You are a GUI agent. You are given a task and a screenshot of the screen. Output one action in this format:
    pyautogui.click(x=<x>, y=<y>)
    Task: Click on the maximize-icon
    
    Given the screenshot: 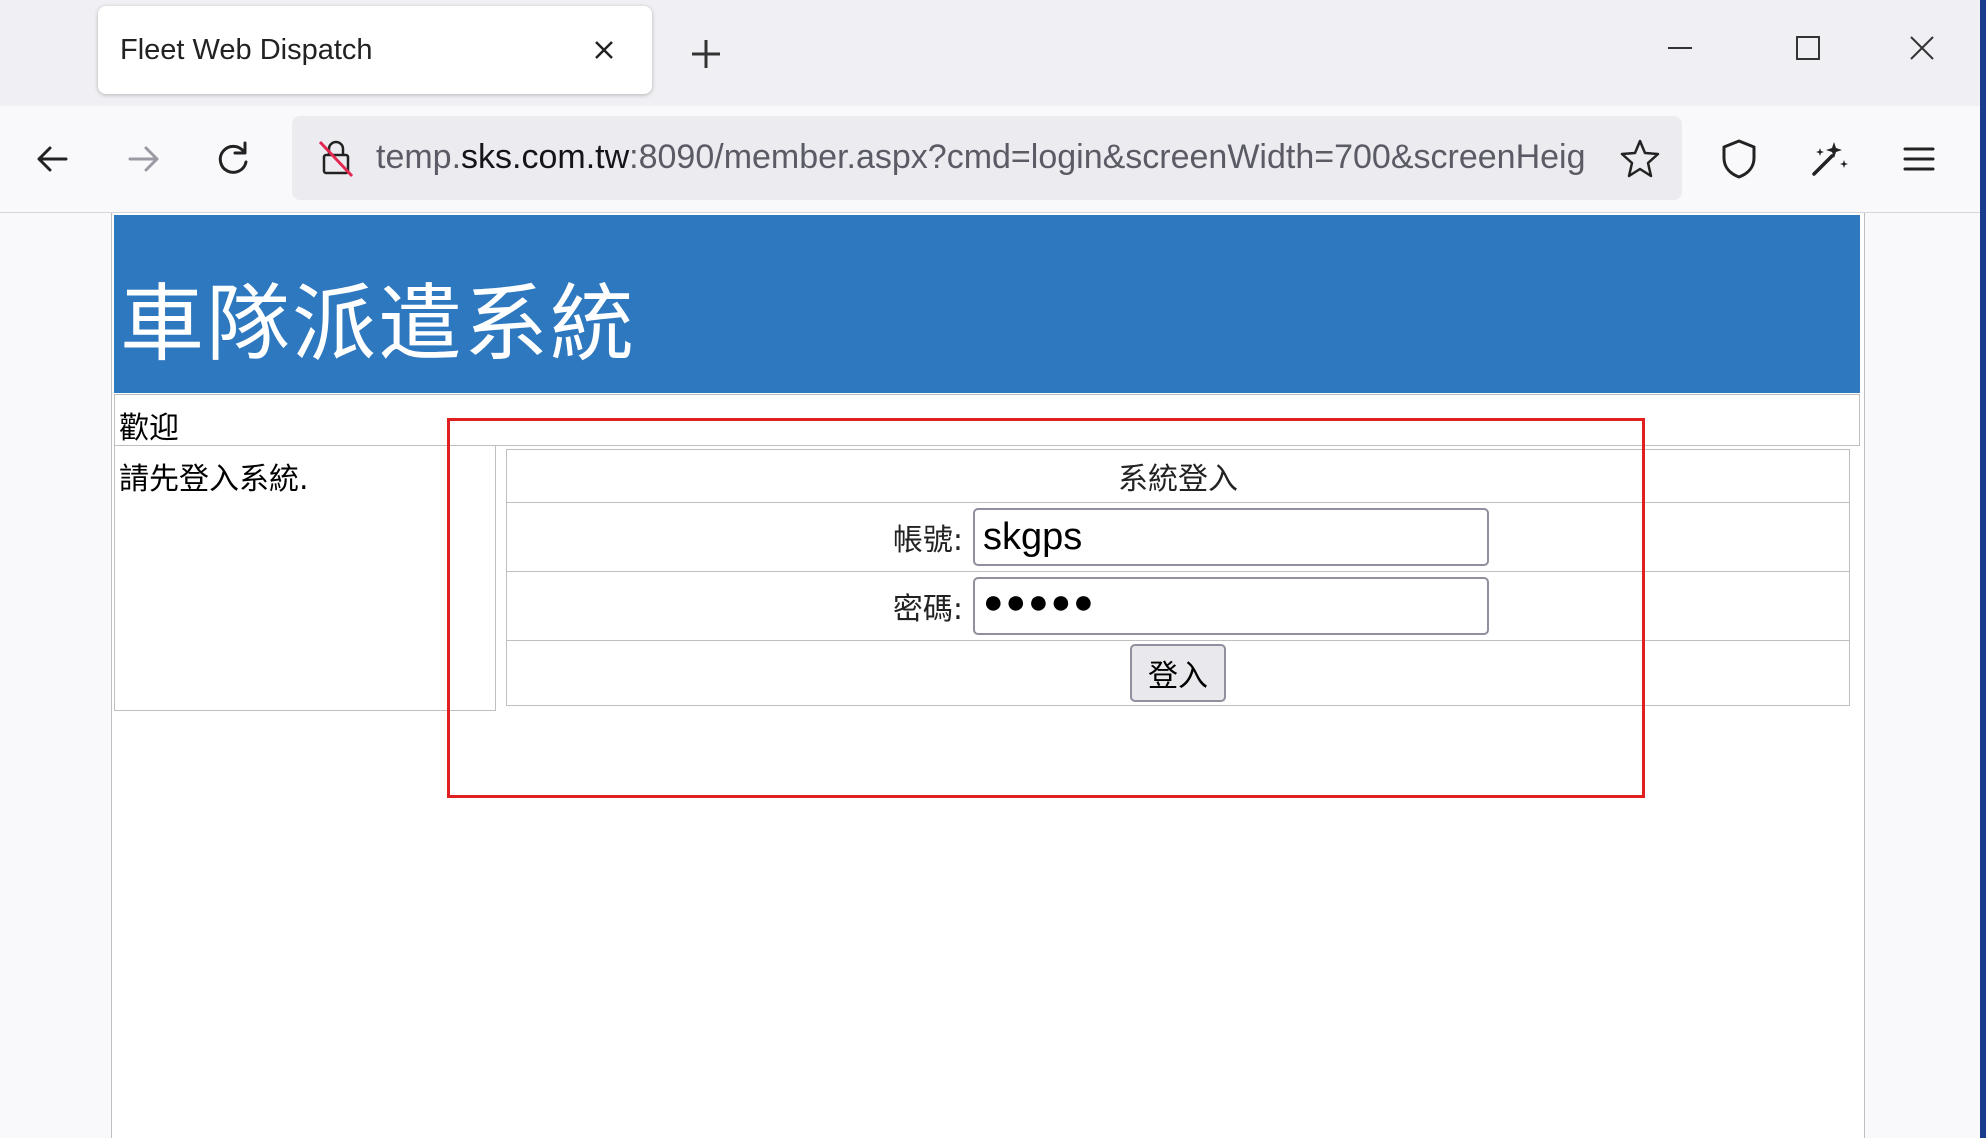 What is the action you would take?
    pyautogui.click(x=1808, y=48)
    